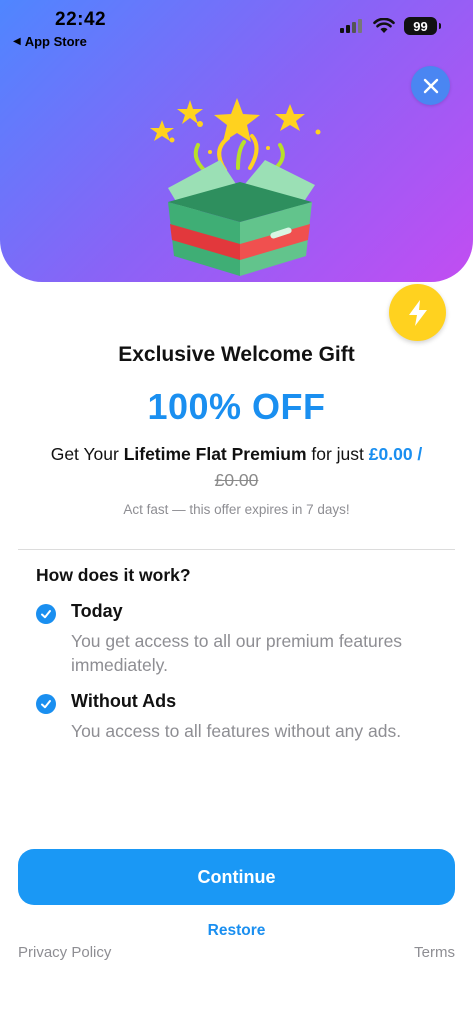 The height and width of the screenshot is (1024, 473). I want to click on gift-box-icon, so click(235, 187).